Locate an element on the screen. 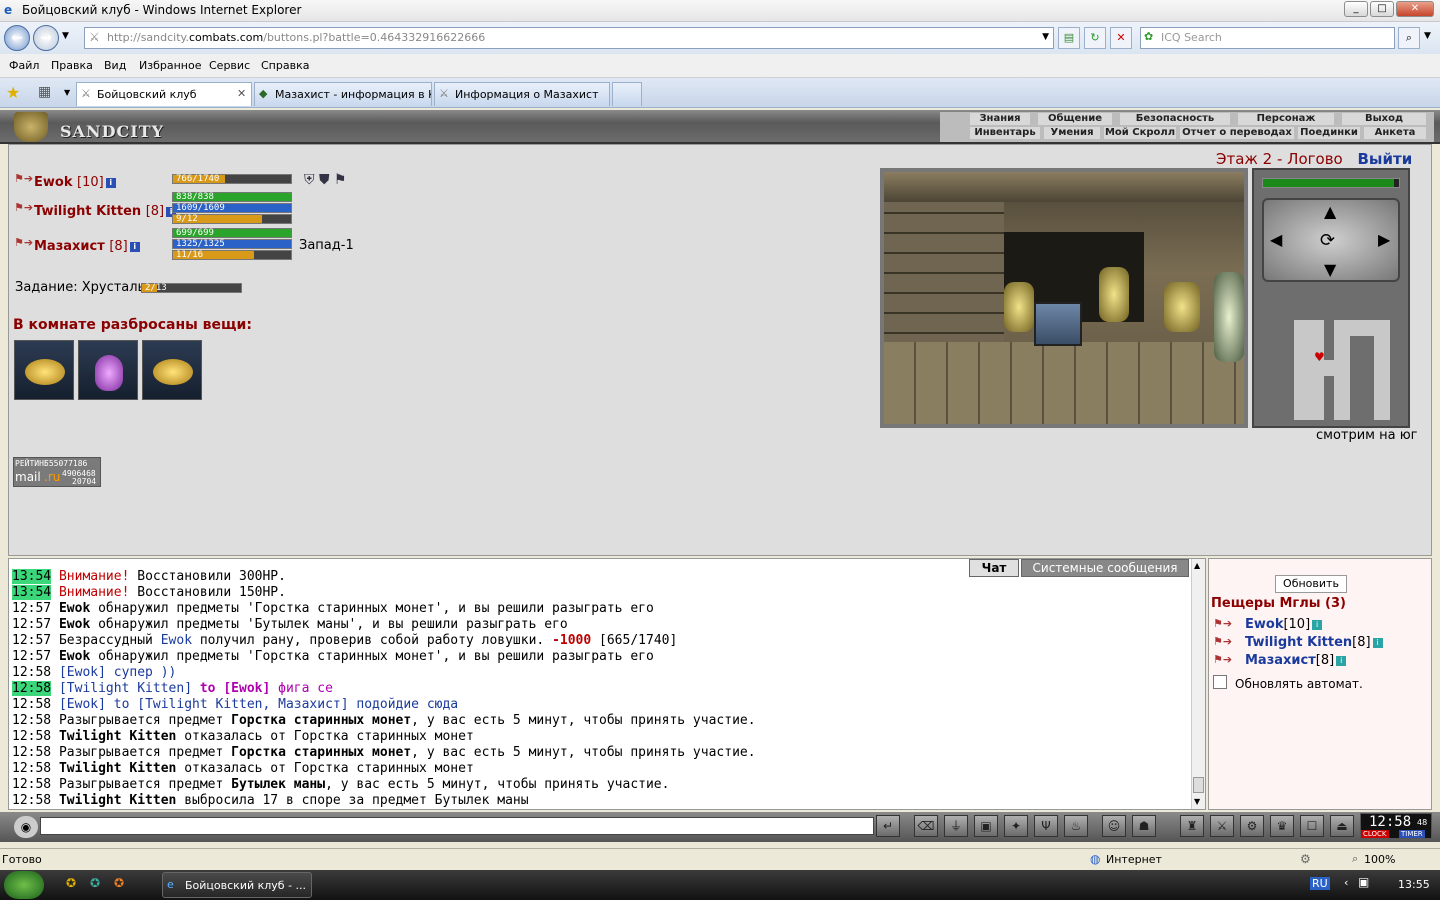 The width and height of the screenshot is (1440, 900). save-icon: ▣ is located at coordinates (986, 826).